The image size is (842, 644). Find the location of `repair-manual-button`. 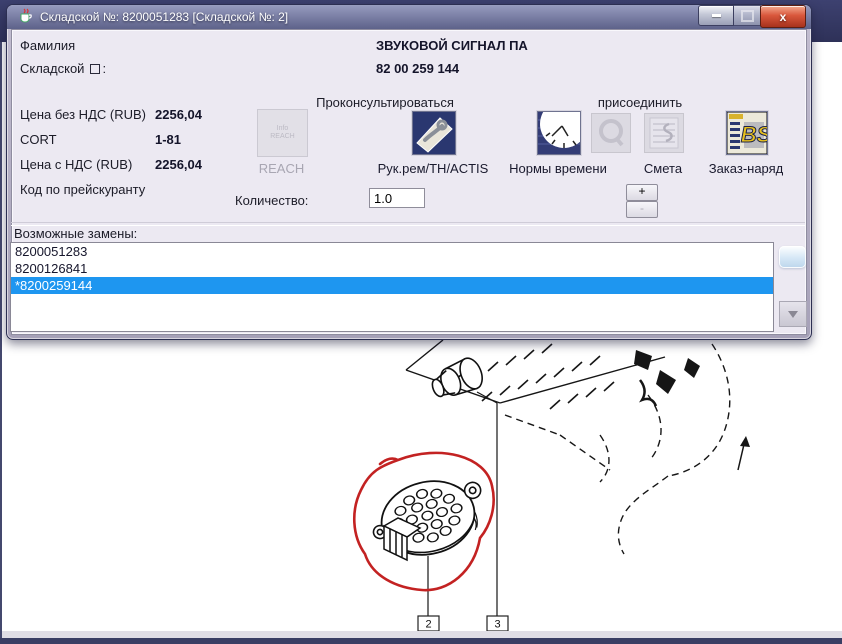

repair-manual-button is located at coordinates (434, 133).